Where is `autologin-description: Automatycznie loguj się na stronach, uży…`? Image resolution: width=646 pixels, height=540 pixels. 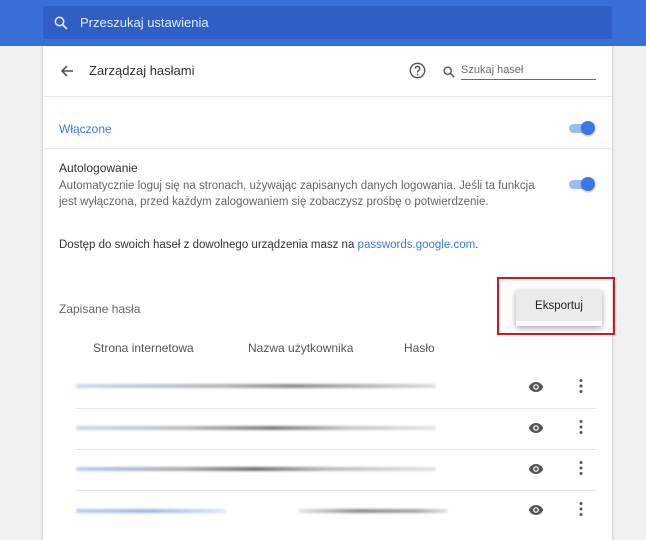
autologin-description: Automatycznie loguj się na stronach, uży… is located at coordinates (297, 194).